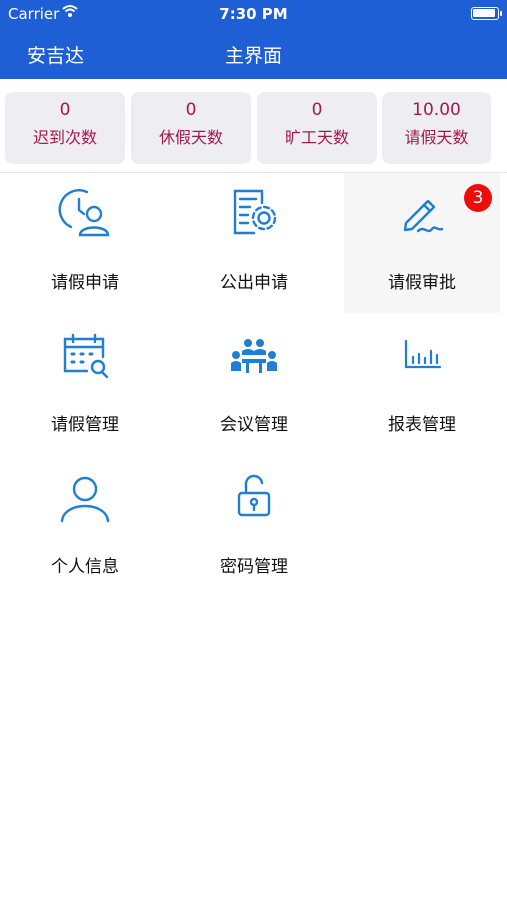  I want to click on top-bar: Carrier 7:30 PM 安吉达 主界面, so click(253, 39).